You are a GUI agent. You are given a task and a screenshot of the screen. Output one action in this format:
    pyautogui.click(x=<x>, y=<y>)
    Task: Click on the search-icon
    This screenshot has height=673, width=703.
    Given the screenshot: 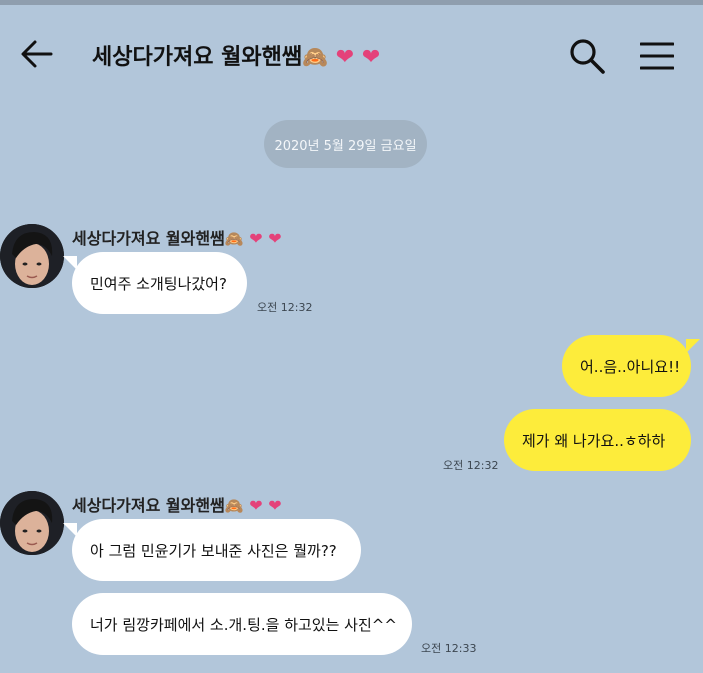 What is the action you would take?
    pyautogui.click(x=587, y=56)
    